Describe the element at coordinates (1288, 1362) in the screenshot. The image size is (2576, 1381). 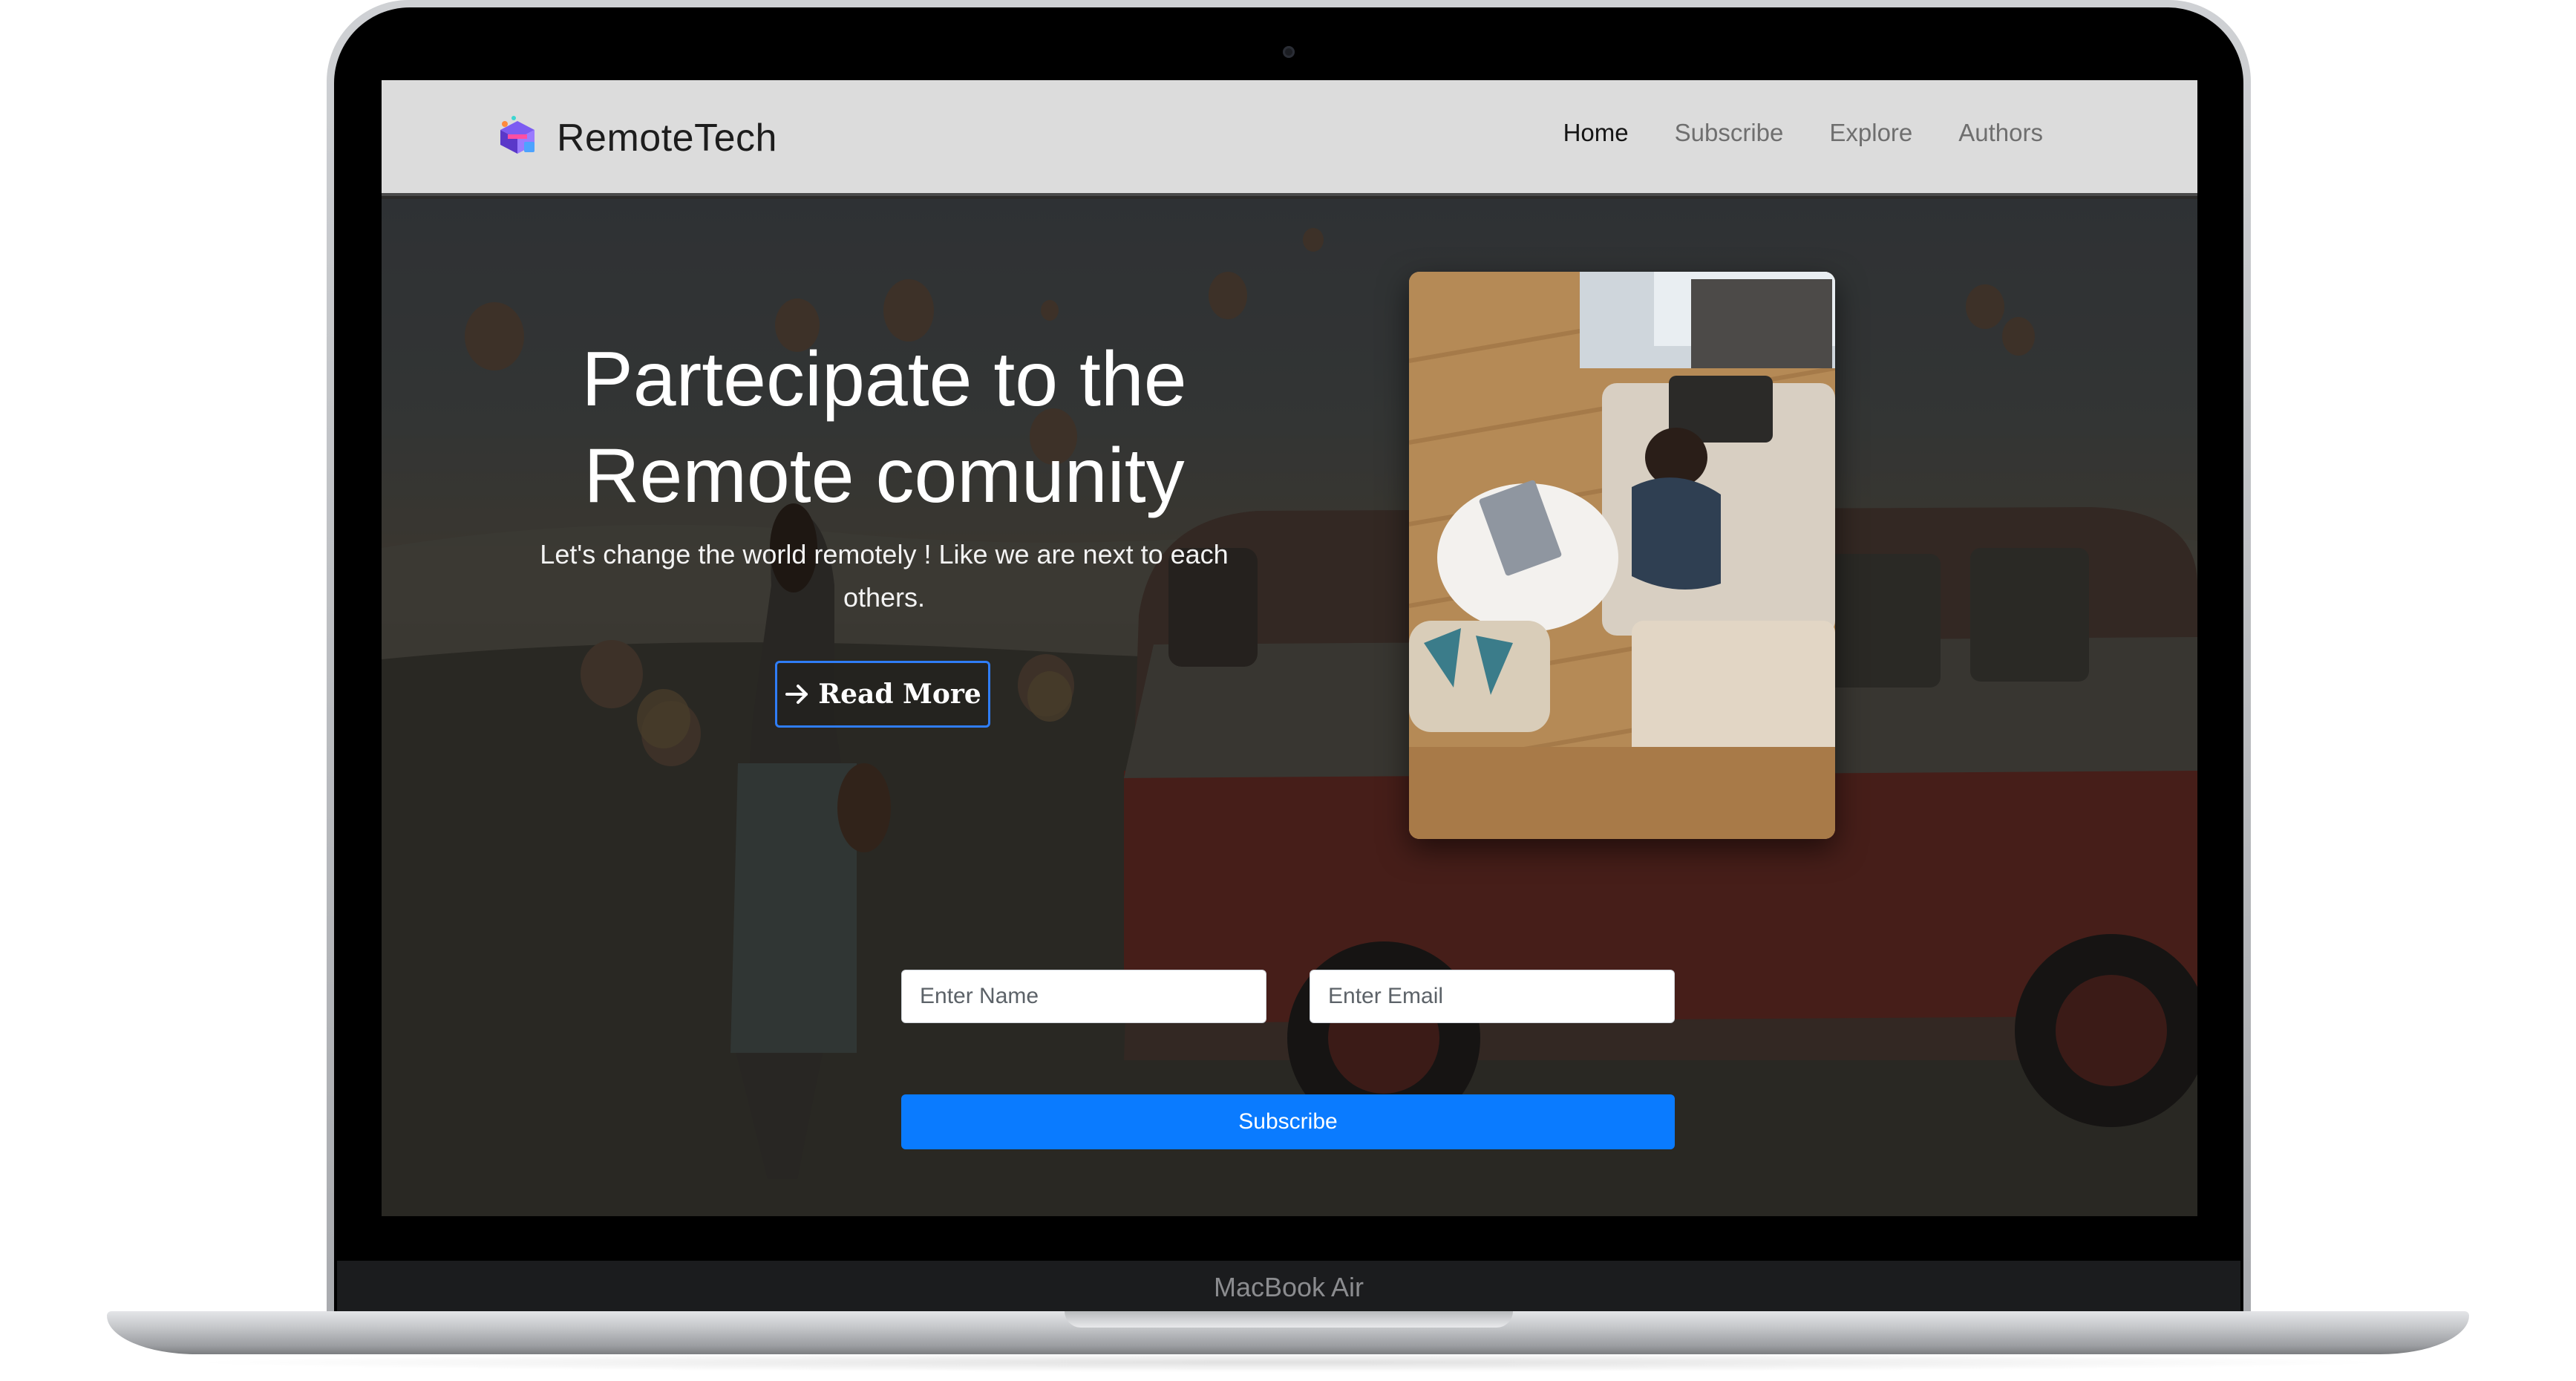
I see `laptop-shadow` at that location.